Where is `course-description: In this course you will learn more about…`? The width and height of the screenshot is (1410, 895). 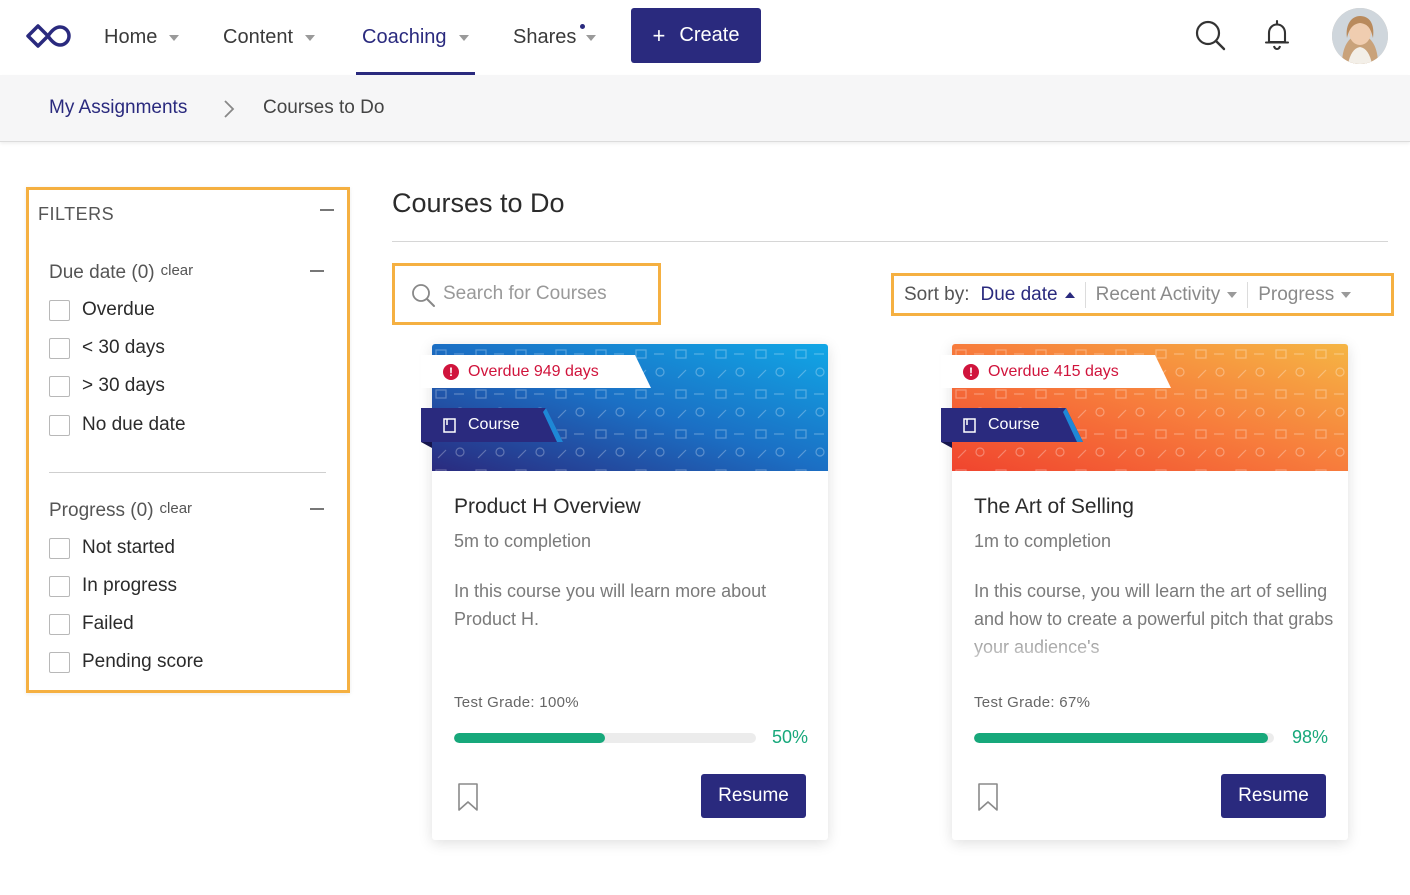
course-description: In this course you will learn more about… is located at coordinates (610, 605).